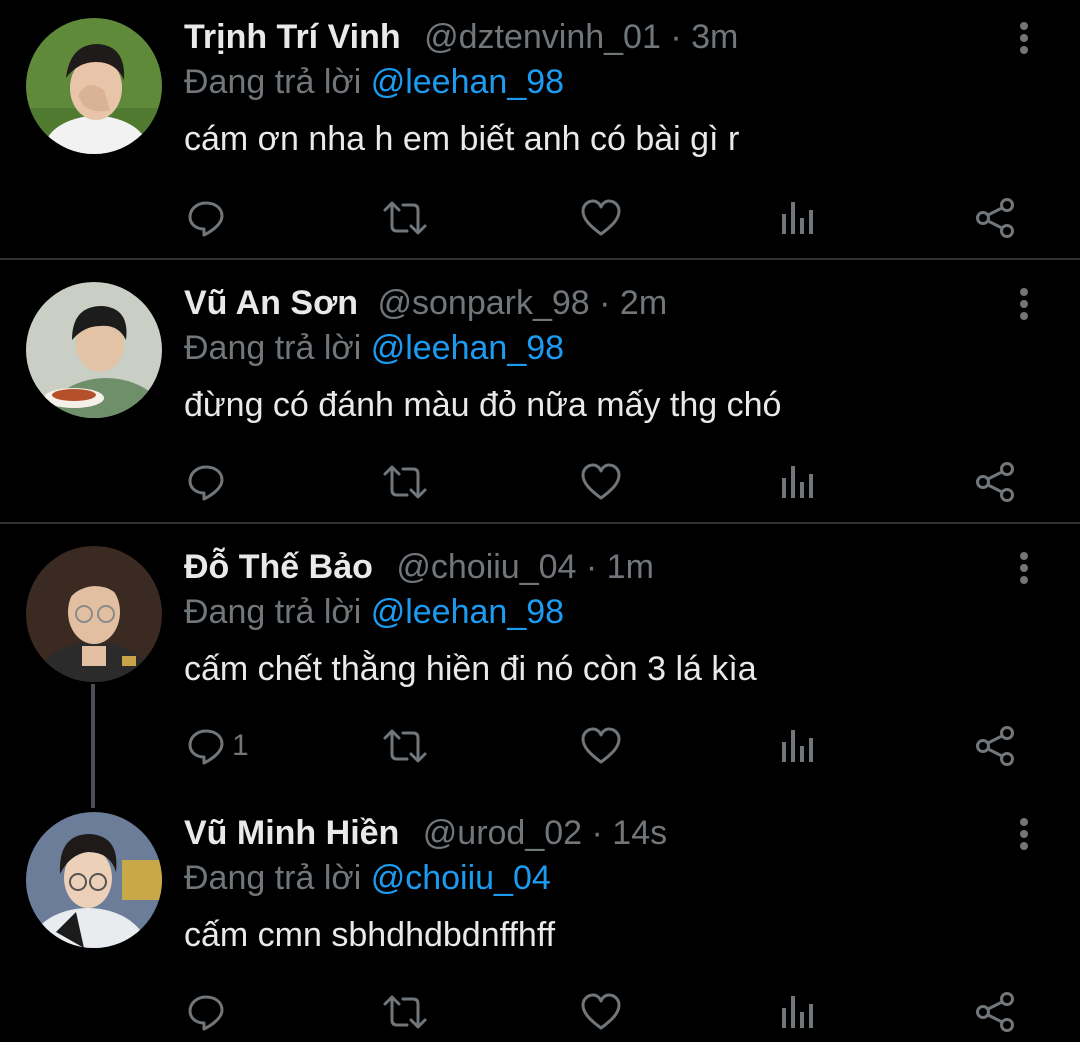  What do you see at coordinates (643, 303) in the screenshot?
I see `timestamp: 2m` at bounding box center [643, 303].